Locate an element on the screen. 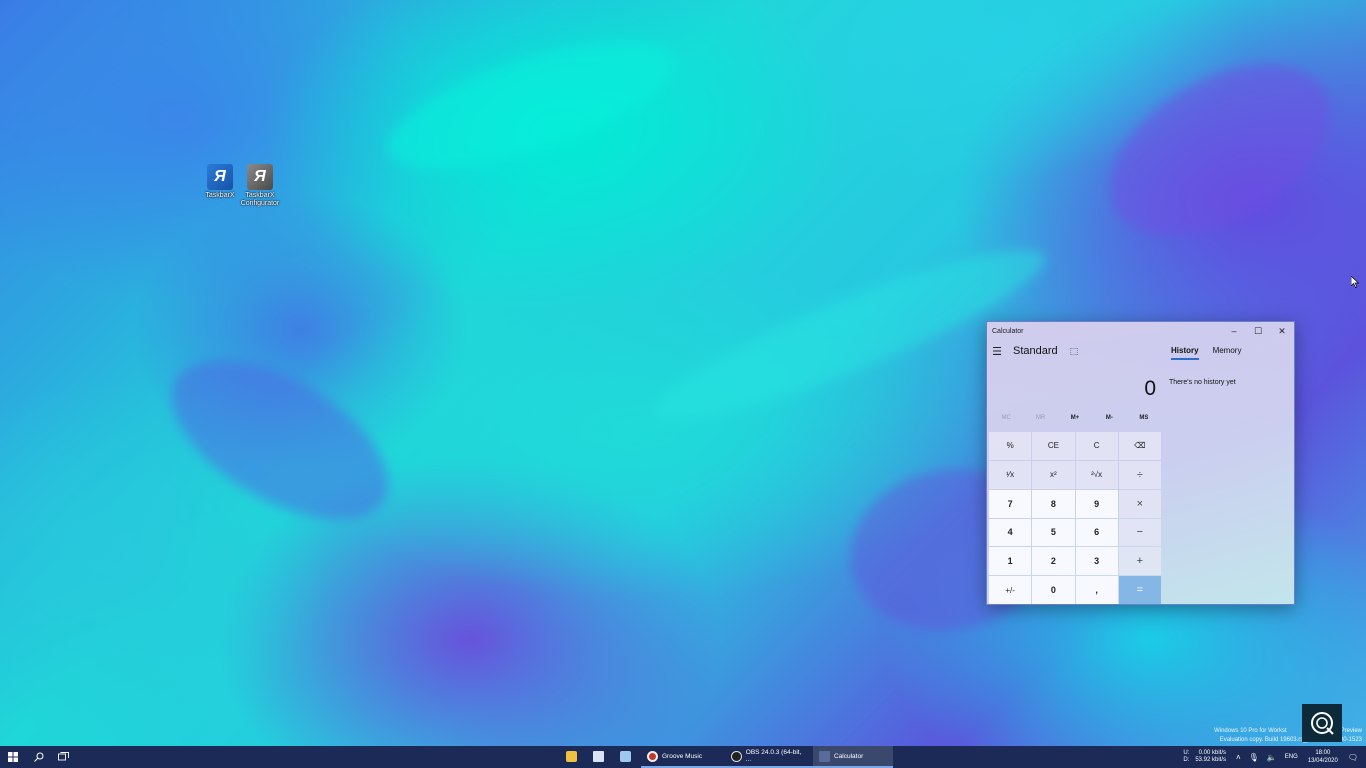 This screenshot has width=1366, height=768. divide-button: ÷ is located at coordinates (1139, 474).